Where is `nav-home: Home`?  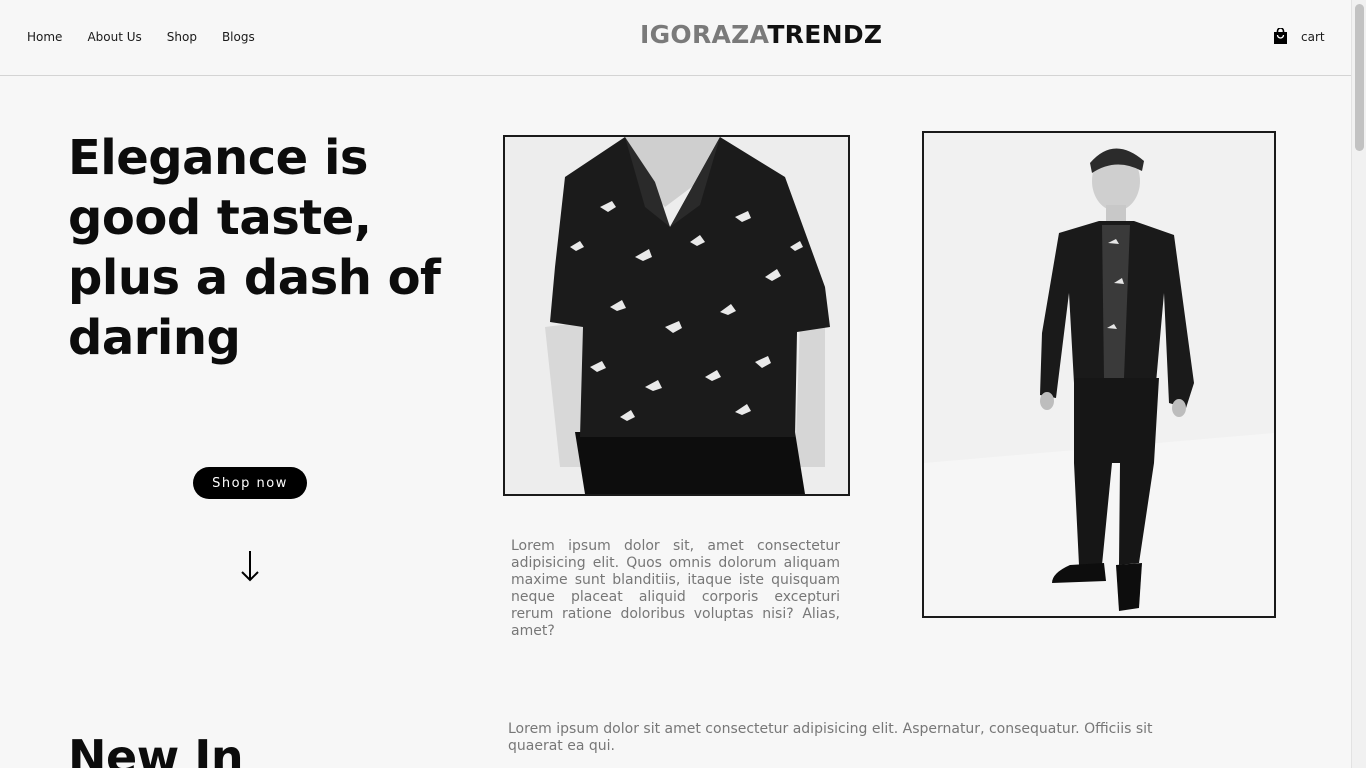
nav-home: Home is located at coordinates (44, 37).